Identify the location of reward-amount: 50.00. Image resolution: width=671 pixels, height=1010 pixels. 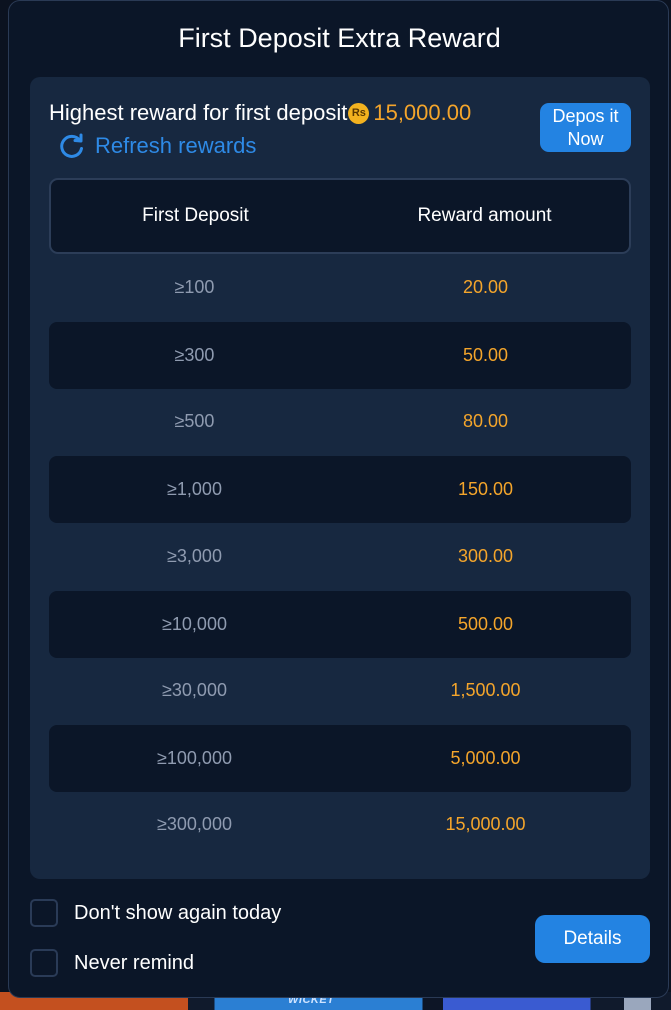
(485, 355).